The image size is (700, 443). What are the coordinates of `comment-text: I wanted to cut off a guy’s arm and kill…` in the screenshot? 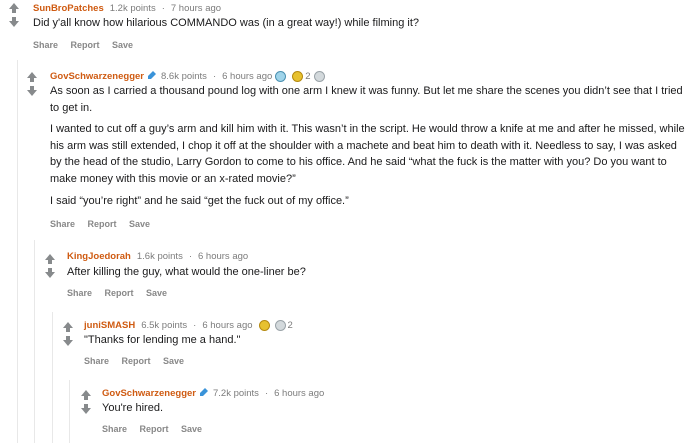 It's located at (367, 154).